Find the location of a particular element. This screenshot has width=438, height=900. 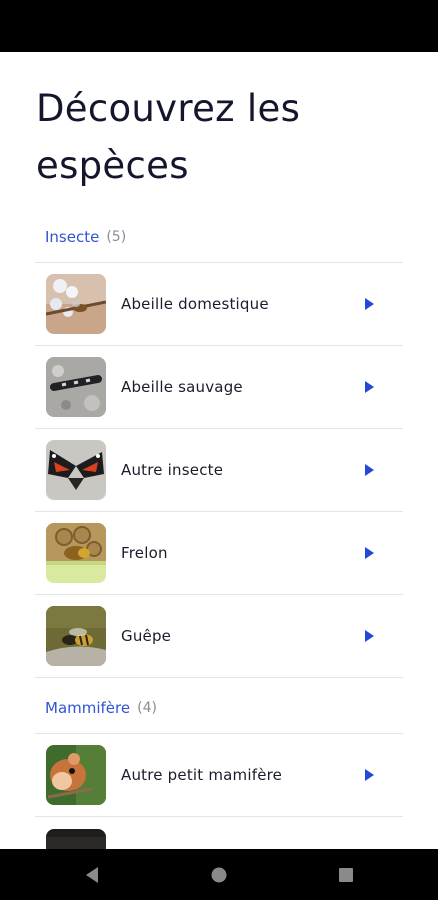

species-label: Abeille sauvage is located at coordinates (182, 387).